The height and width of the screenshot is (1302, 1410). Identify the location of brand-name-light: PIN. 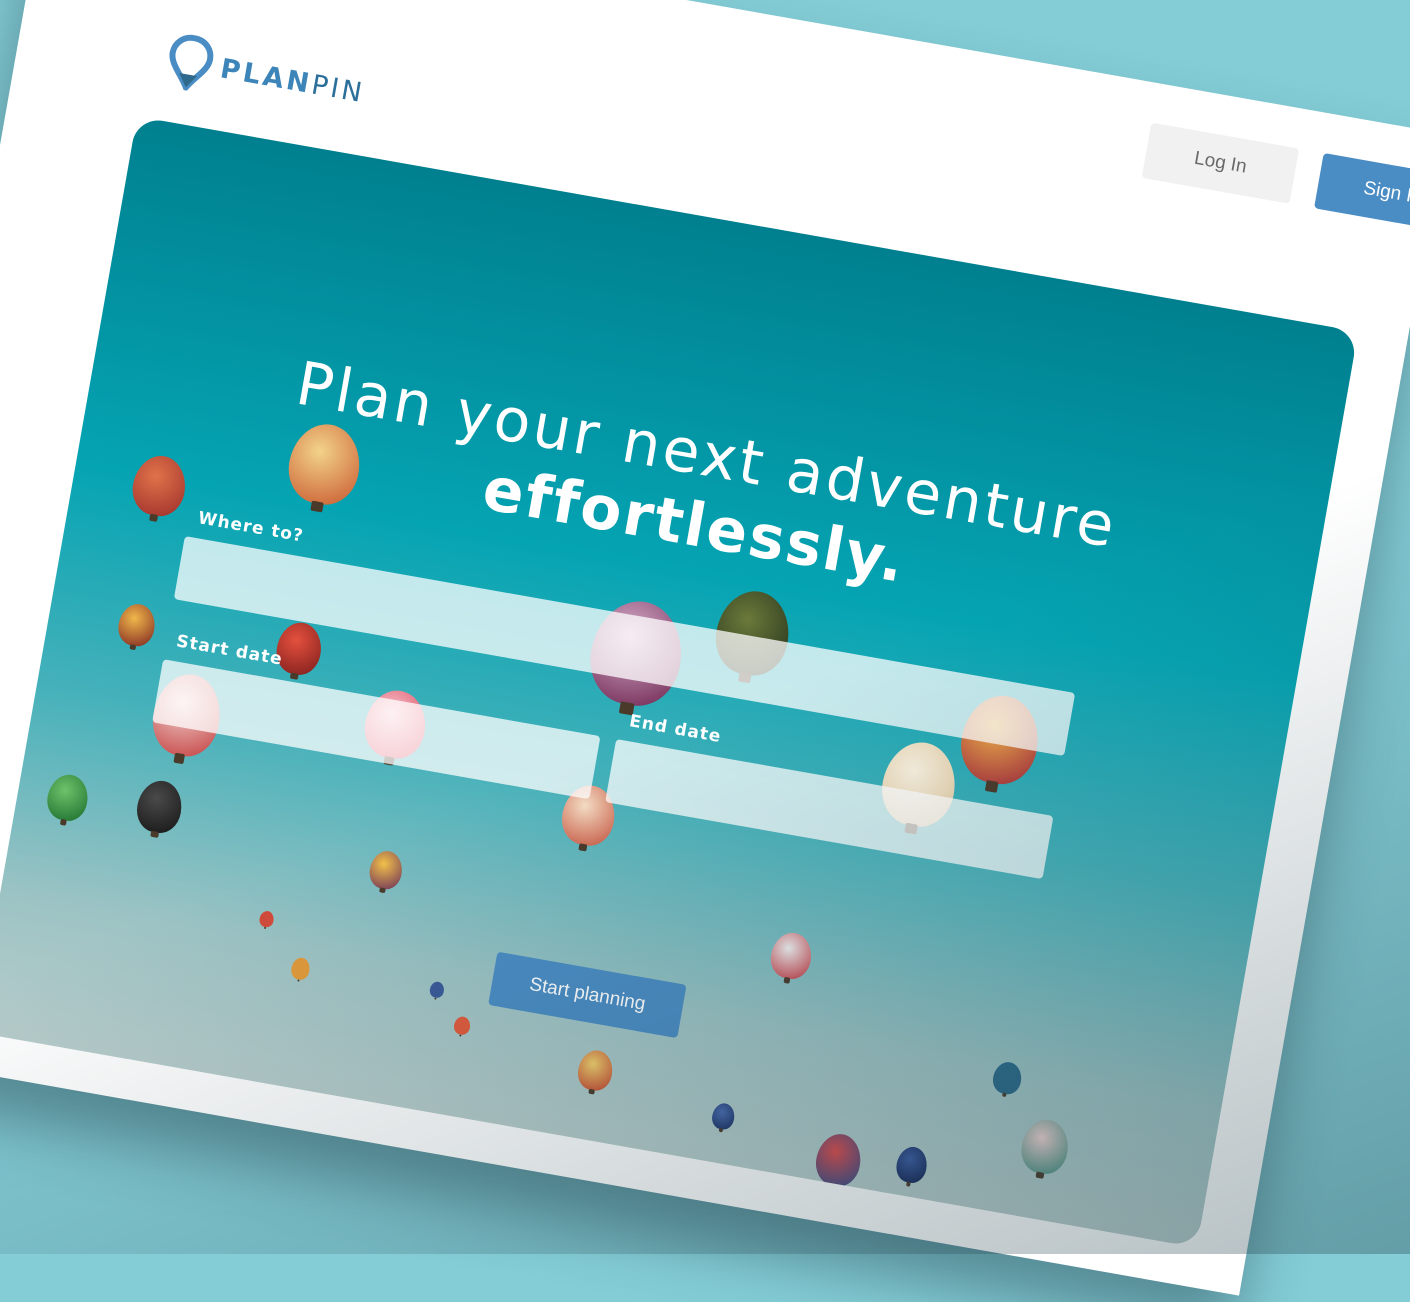
(338, 88).